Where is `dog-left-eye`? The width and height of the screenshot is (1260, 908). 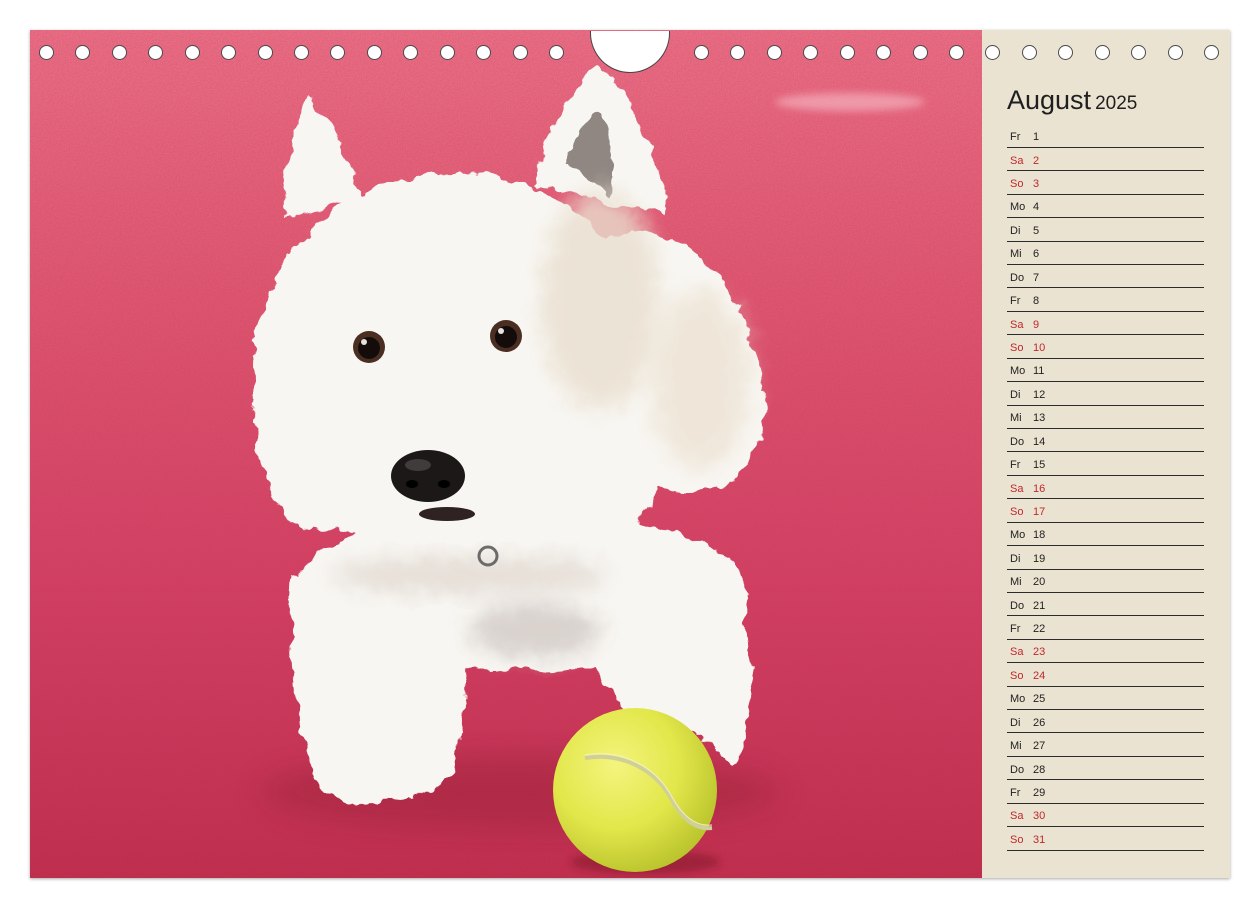
dog-left-eye is located at coordinates (369, 347).